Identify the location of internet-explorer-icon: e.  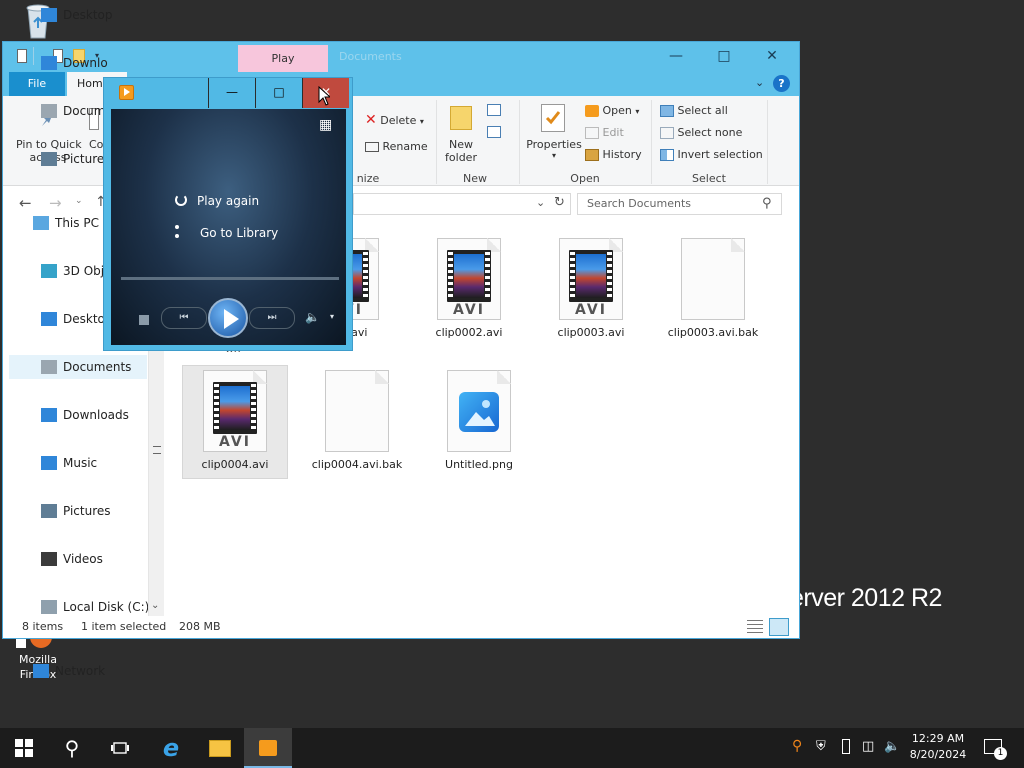
(171, 748).